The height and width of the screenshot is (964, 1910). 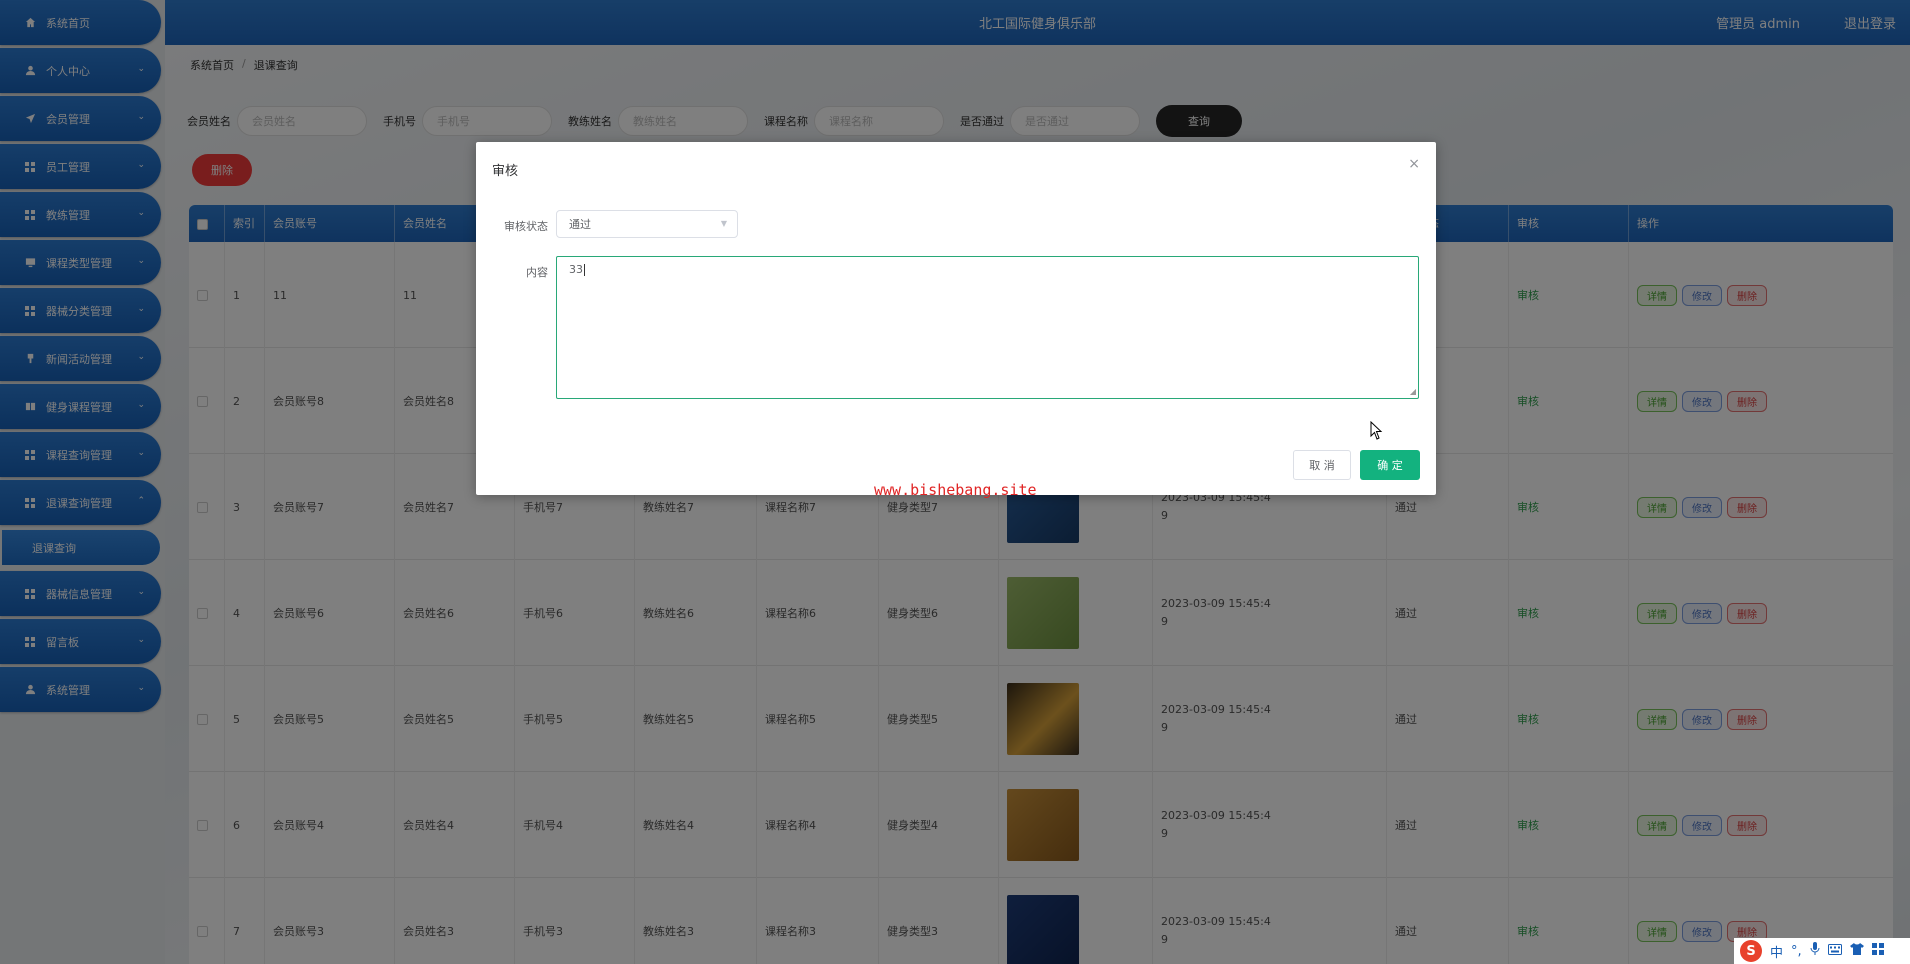 What do you see at coordinates (1776, 951) in the screenshot?
I see `ime-language: 中` at bounding box center [1776, 951].